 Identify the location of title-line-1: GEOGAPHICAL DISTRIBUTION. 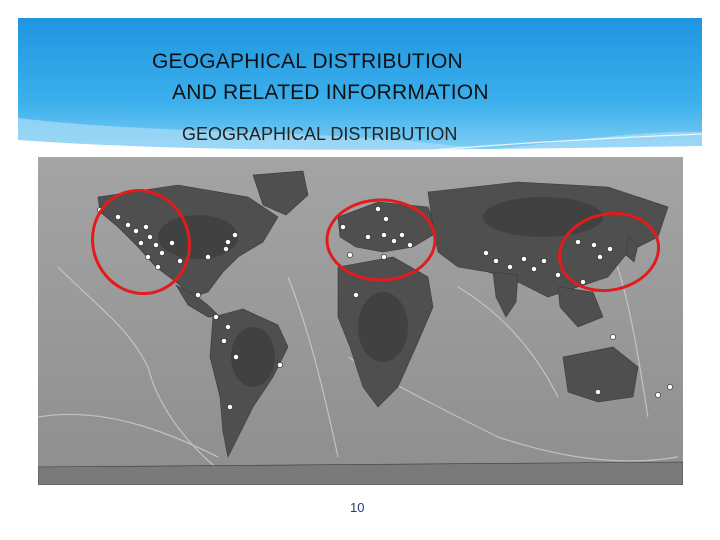
(307, 61).